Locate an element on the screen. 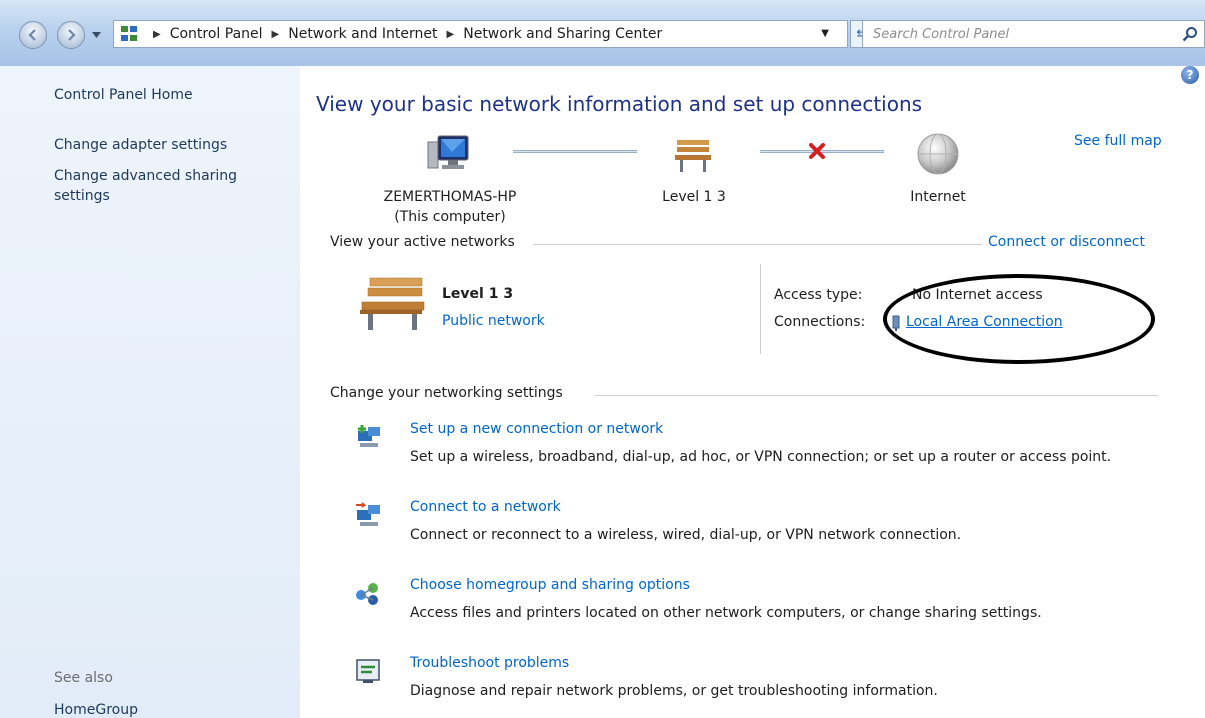  map-computer-name: ZEMERTHOMAS-HP is located at coordinates (450, 197).